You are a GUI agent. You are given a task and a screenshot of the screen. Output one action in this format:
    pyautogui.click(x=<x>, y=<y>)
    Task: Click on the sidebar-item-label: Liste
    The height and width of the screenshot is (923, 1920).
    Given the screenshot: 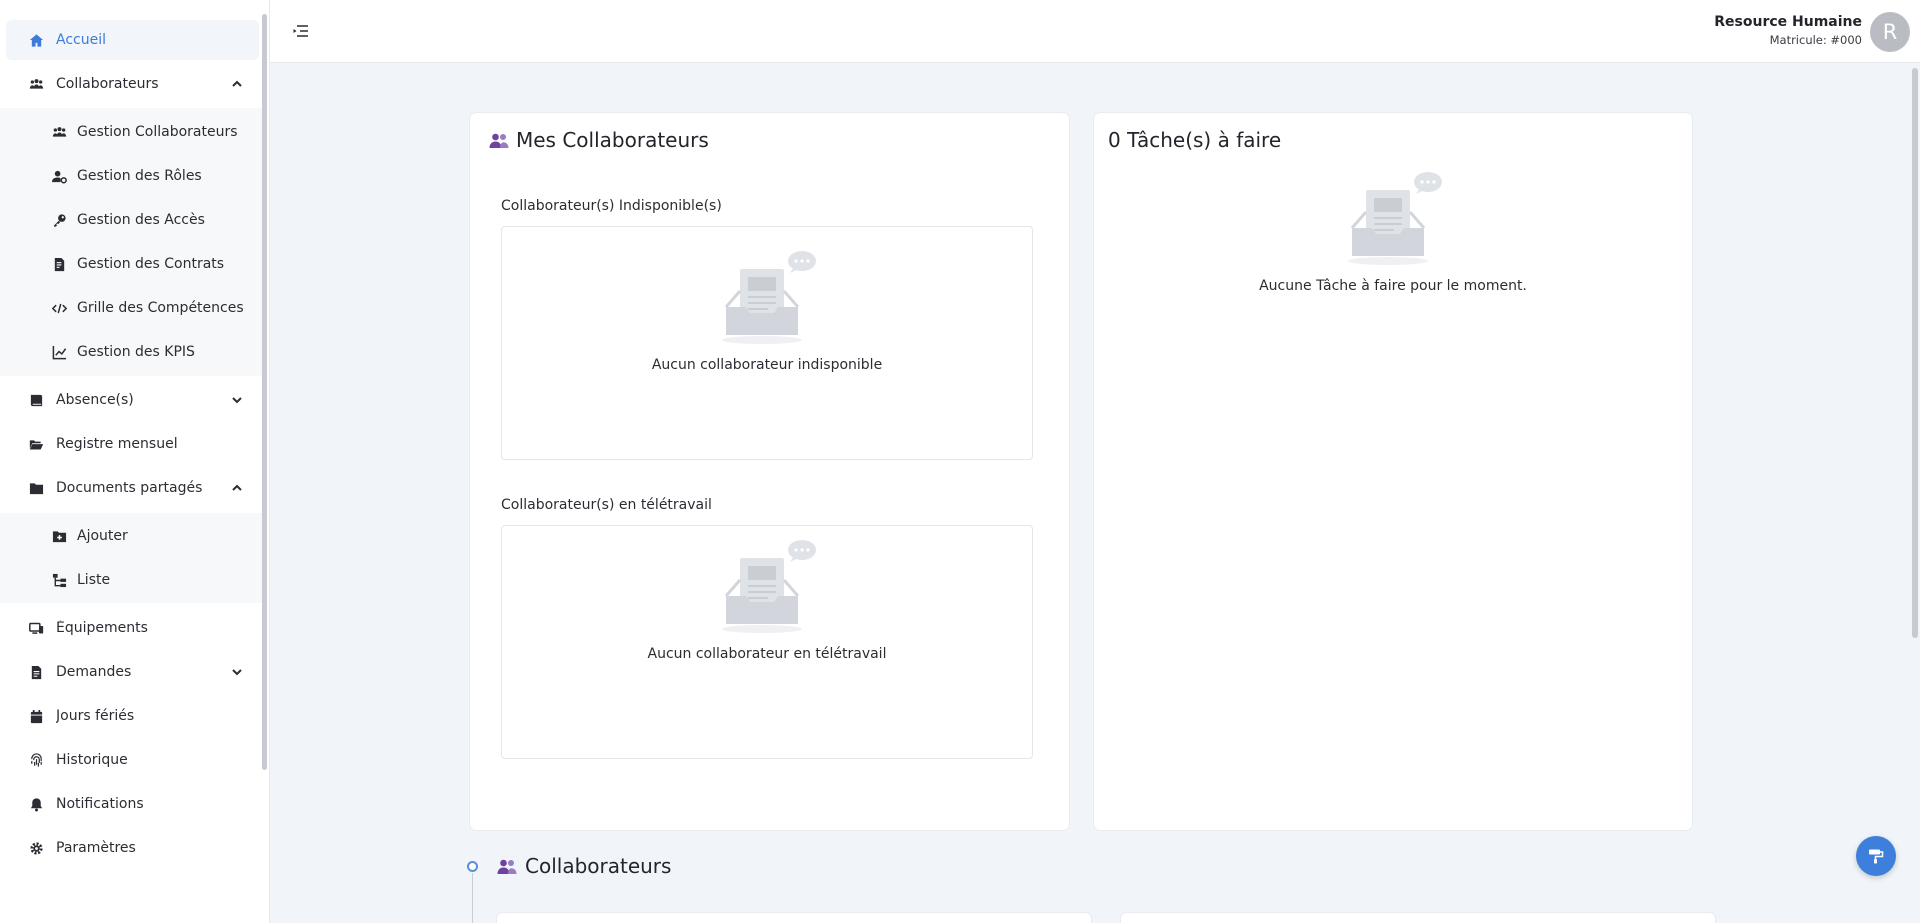 What is the action you would take?
    pyautogui.click(x=94, y=580)
    